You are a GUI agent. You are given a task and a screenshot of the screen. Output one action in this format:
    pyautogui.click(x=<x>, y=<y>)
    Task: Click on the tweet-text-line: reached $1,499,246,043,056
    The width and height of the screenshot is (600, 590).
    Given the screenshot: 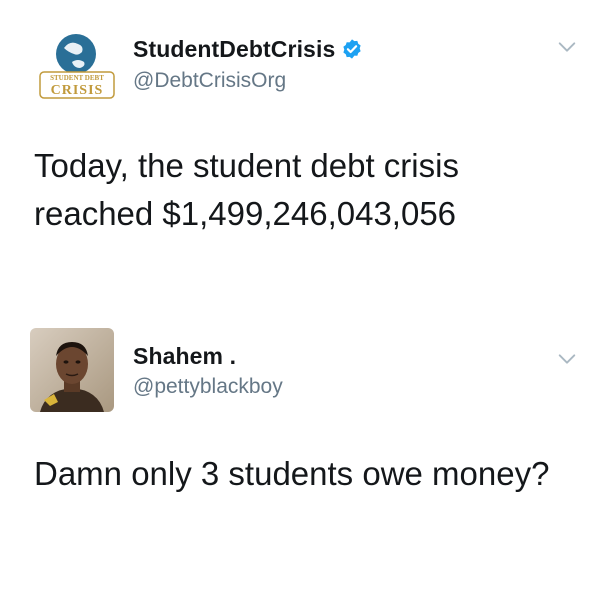 What is the action you would take?
    pyautogui.click(x=245, y=213)
    